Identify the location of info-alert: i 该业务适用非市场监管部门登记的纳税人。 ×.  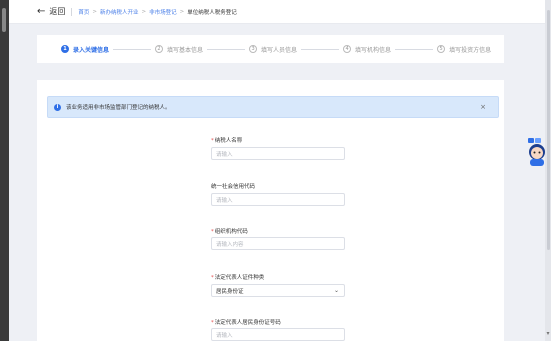
(273, 107).